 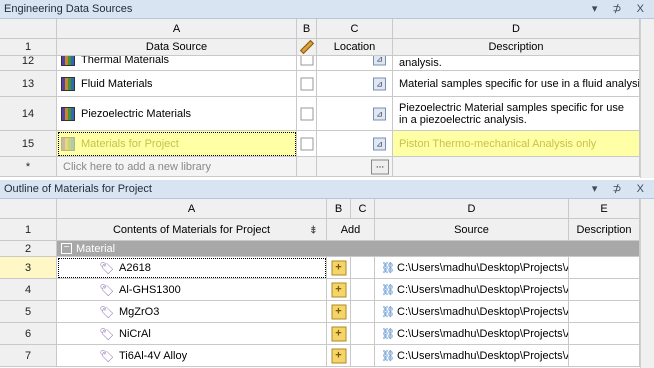 What do you see at coordinates (28, 268) in the screenshot?
I see `row-number: 3` at bounding box center [28, 268].